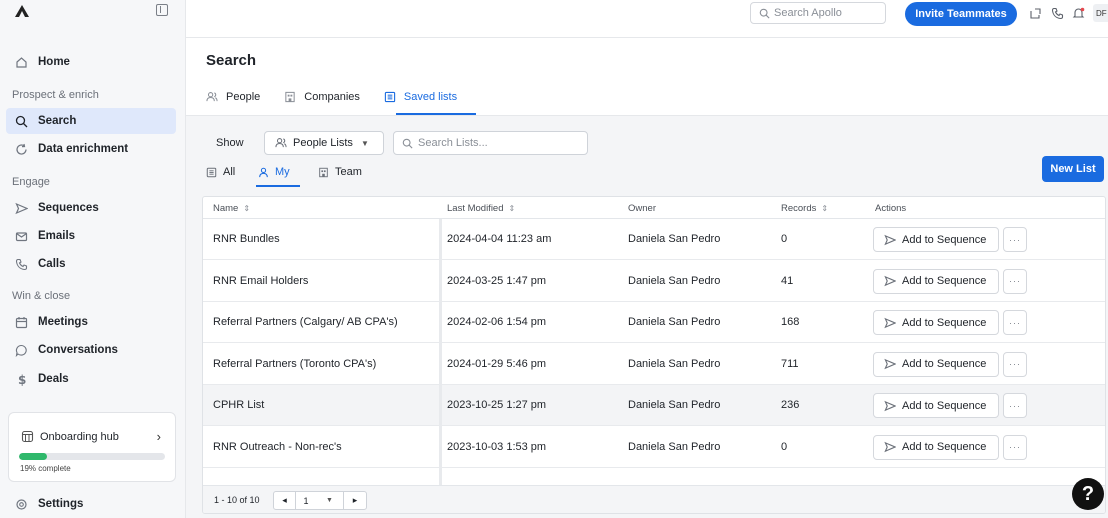  What do you see at coordinates (226, 208) in the screenshot?
I see `column-header-name-label: Name` at bounding box center [226, 208].